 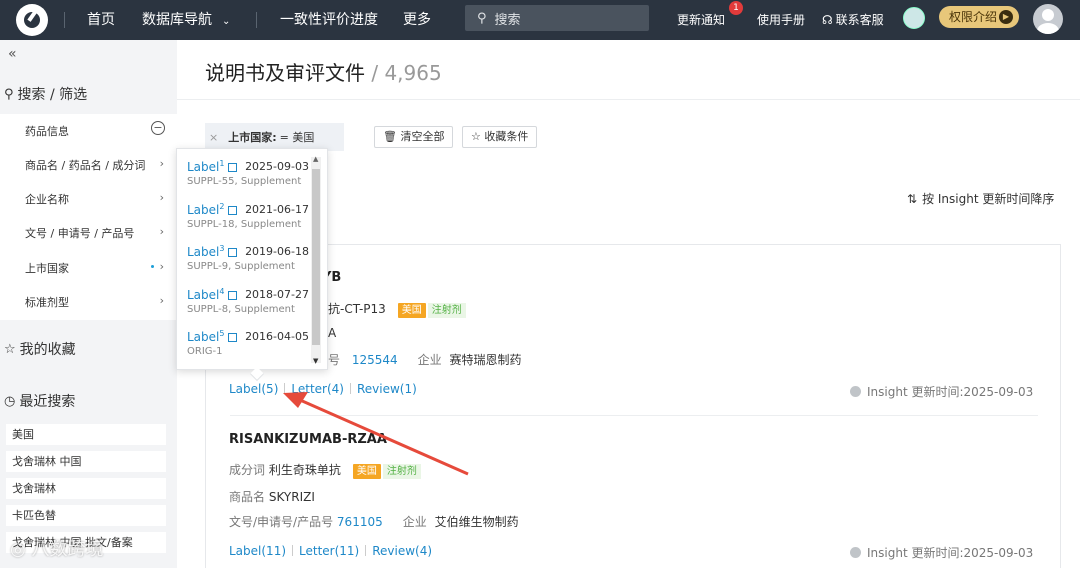 I want to click on watermark: ◎ 八数跨境, so click(x=56, y=548).